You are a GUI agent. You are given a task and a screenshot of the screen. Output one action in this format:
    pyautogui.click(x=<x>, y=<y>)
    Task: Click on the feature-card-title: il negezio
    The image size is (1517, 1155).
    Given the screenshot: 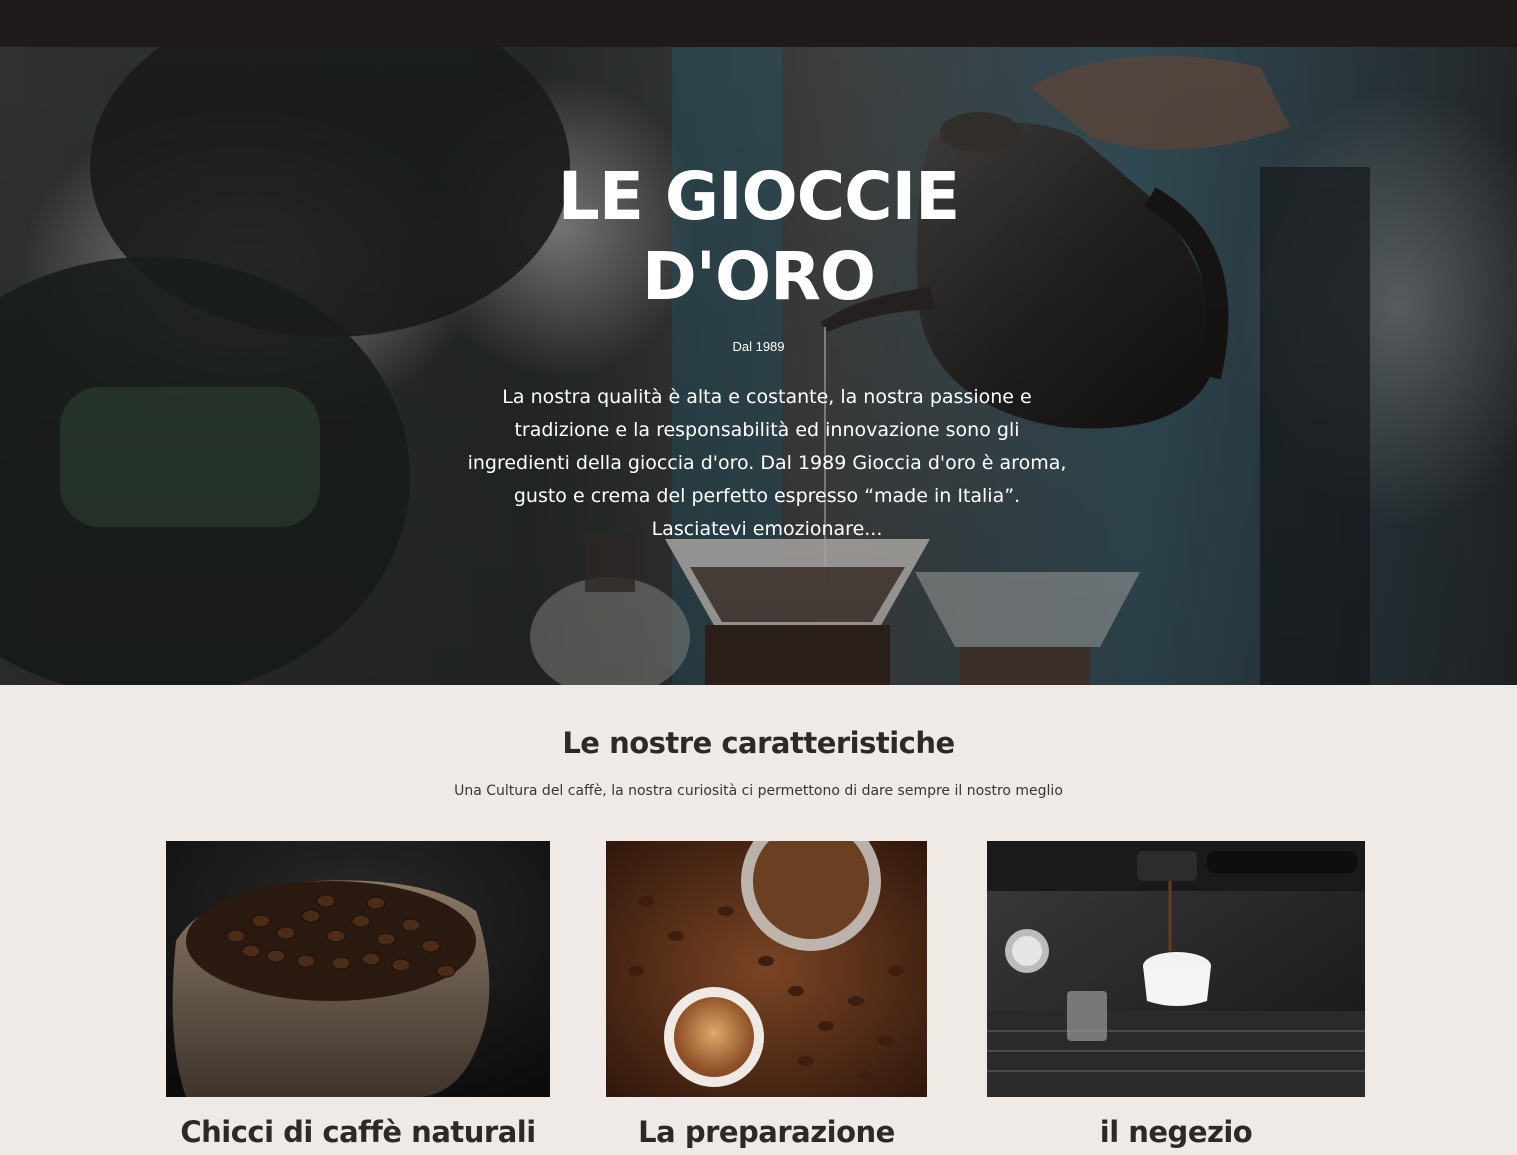 What is the action you would take?
    pyautogui.click(x=1176, y=1132)
    